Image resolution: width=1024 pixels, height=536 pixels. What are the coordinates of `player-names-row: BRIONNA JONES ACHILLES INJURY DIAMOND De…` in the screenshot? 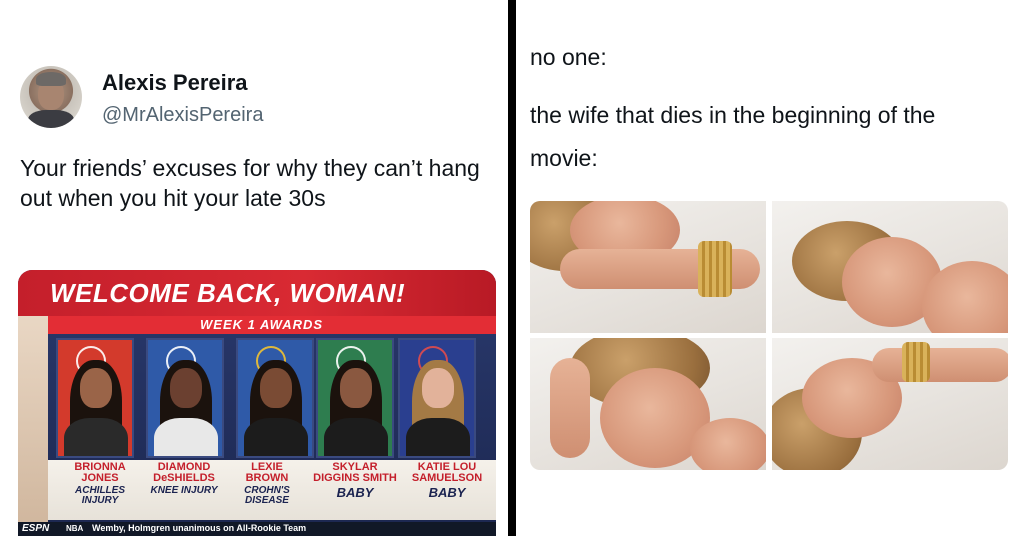 It's located at (272, 490).